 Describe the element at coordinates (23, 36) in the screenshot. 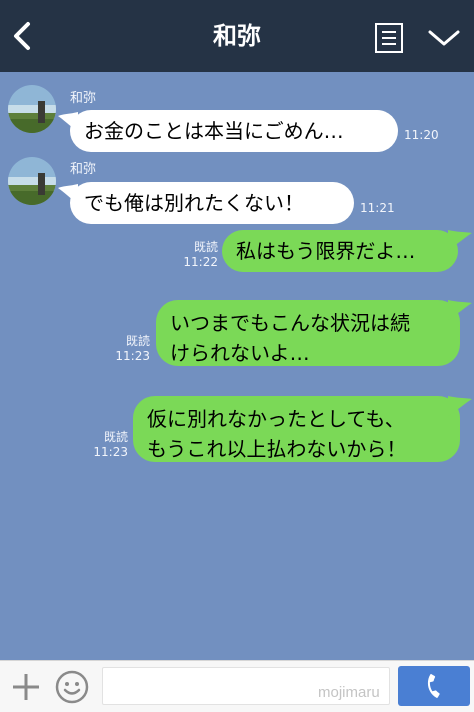

I see `back-chevron-icon` at that location.